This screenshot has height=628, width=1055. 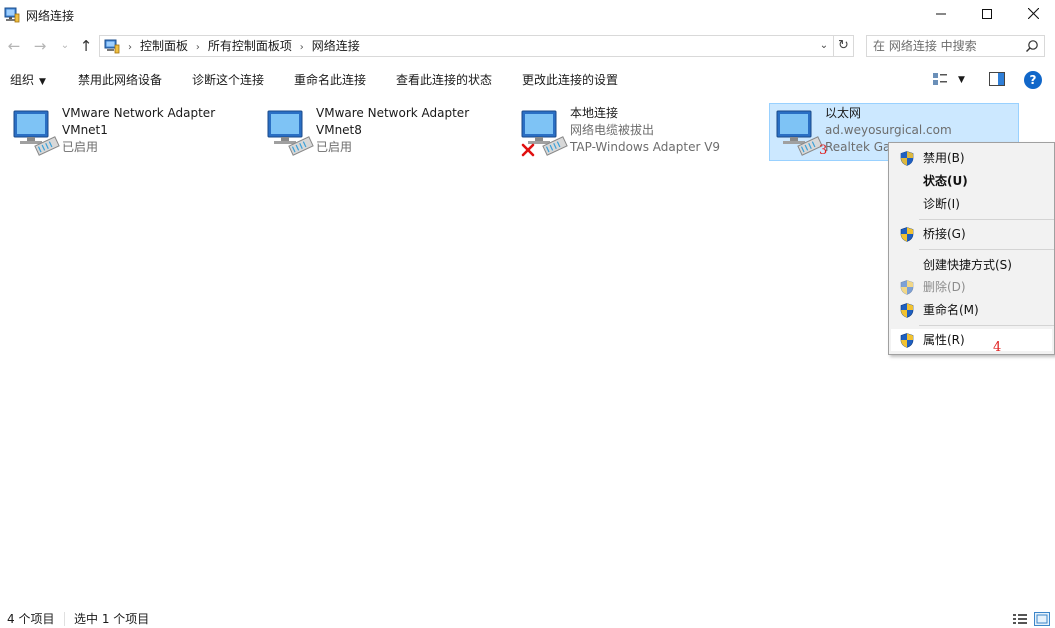 What do you see at coordinates (1020, 619) in the screenshot?
I see `details-view-icon` at bounding box center [1020, 619].